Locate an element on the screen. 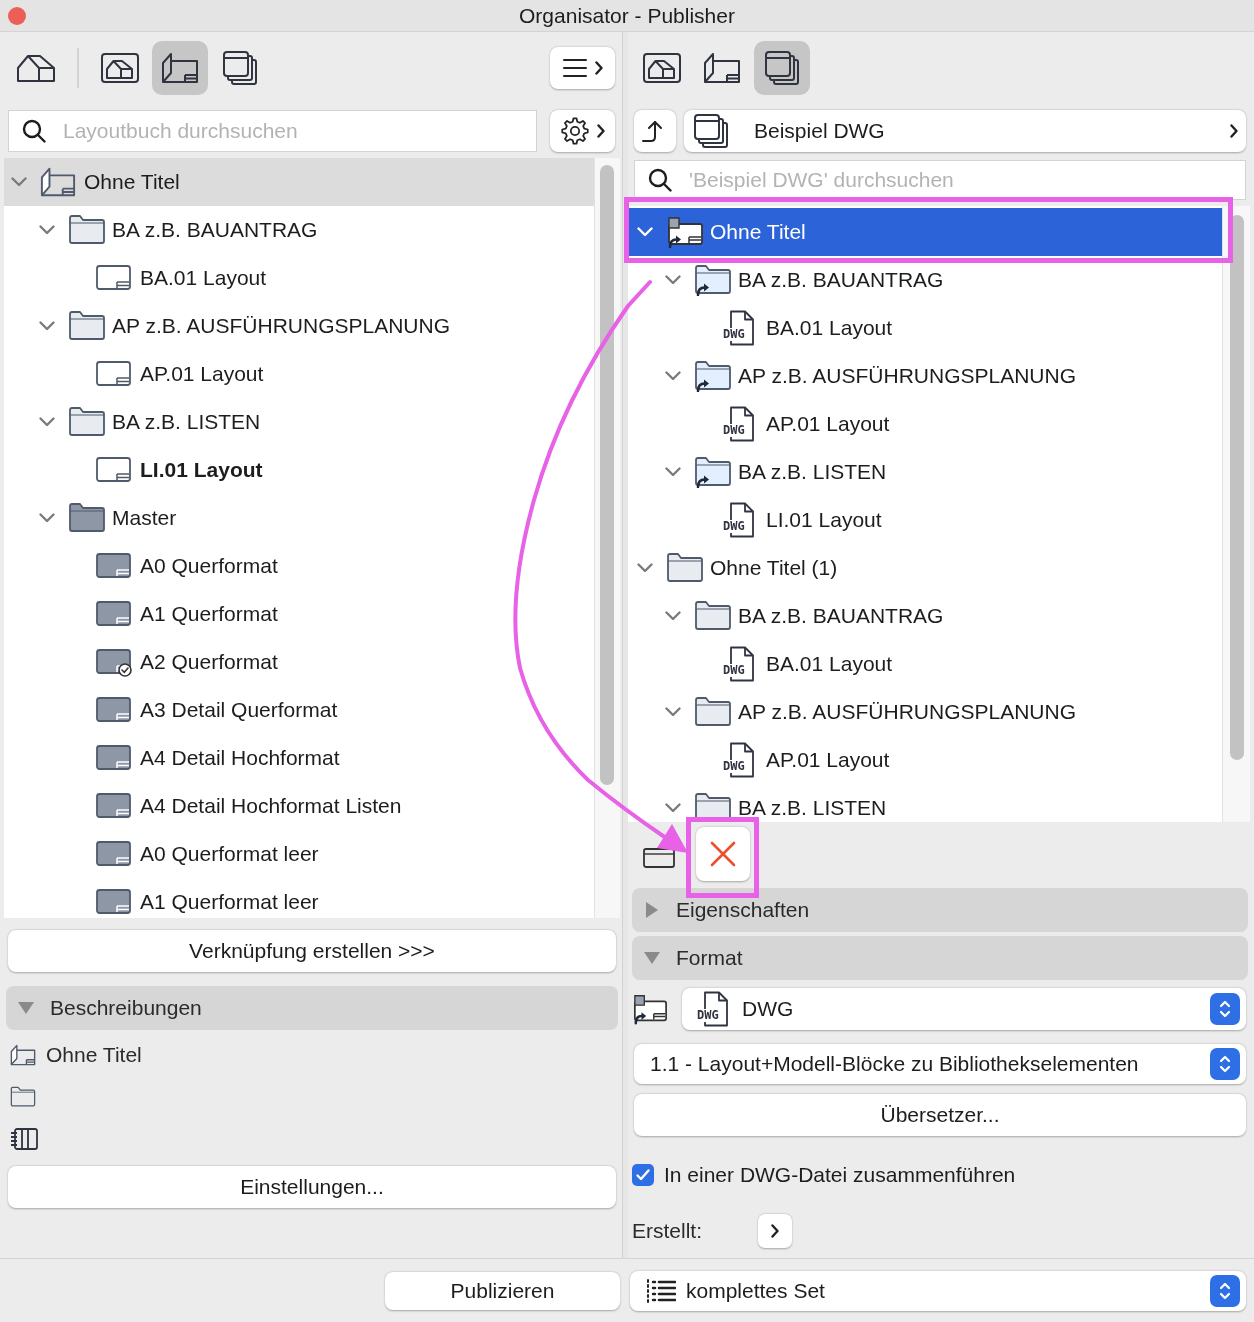 This screenshot has height=1322, width=1254. list-icon is located at coordinates (661, 1290).